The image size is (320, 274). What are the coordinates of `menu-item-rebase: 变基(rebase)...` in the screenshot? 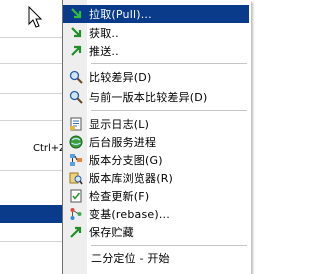 It's located at (156, 214).